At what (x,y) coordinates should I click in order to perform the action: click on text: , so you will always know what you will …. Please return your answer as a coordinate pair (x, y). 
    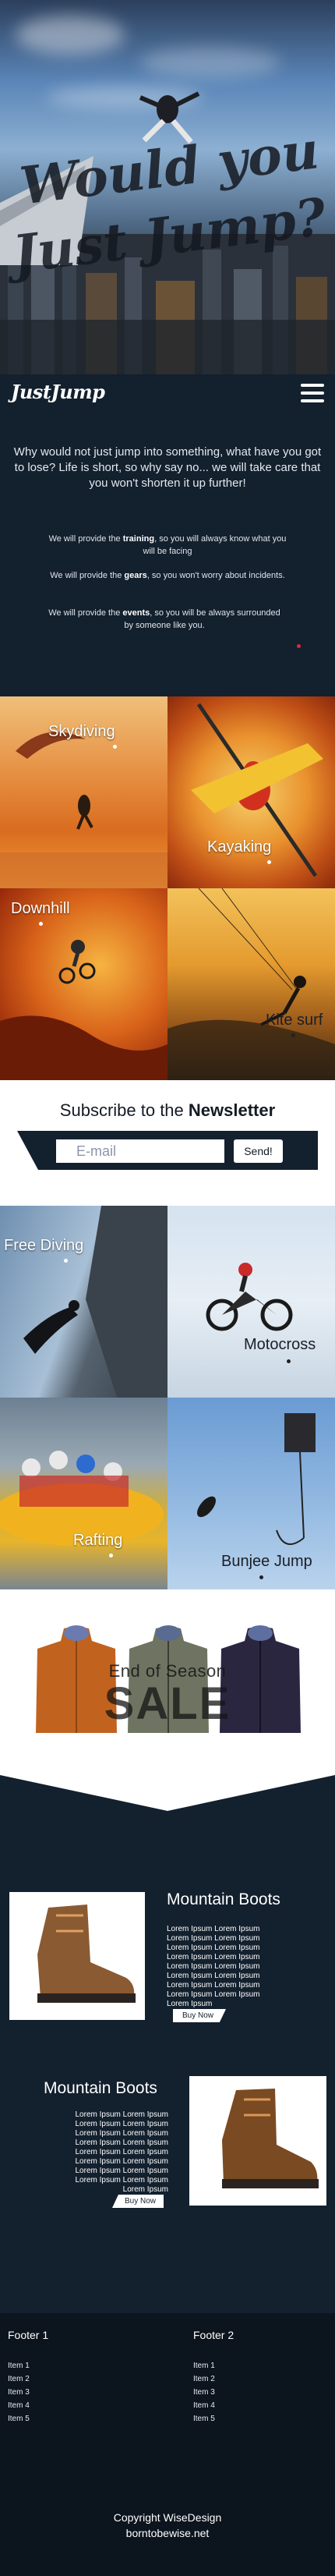
    Looking at the image, I should click on (215, 545).